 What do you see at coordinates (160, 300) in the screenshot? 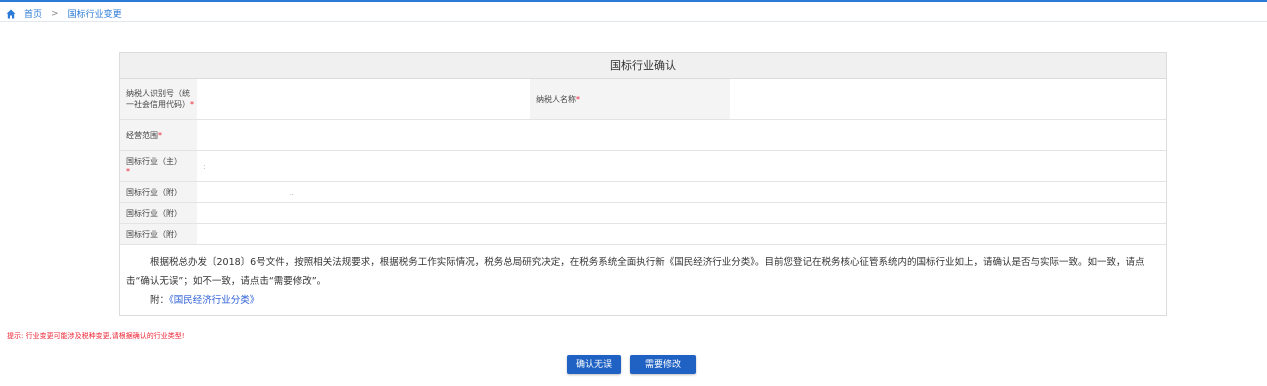
I see `attachment-prefix: 附：` at bounding box center [160, 300].